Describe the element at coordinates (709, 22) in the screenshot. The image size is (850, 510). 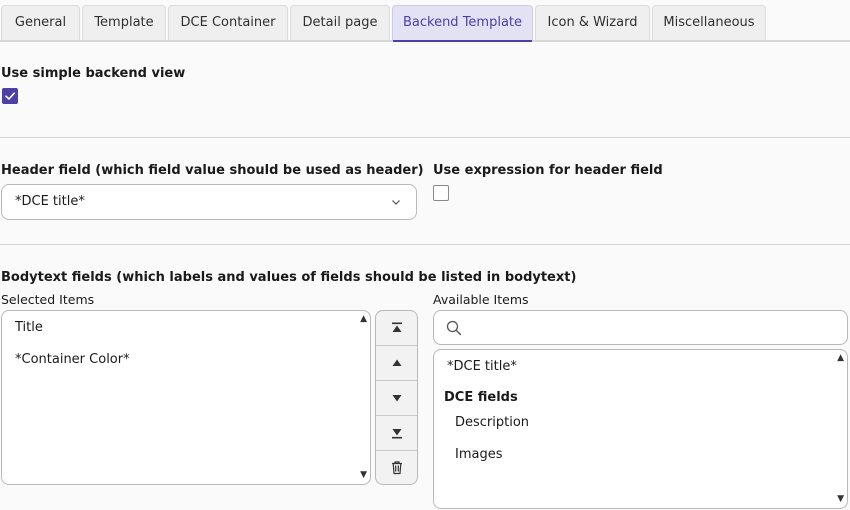
I see `tab-miscellaneous: Miscellaneous` at that location.